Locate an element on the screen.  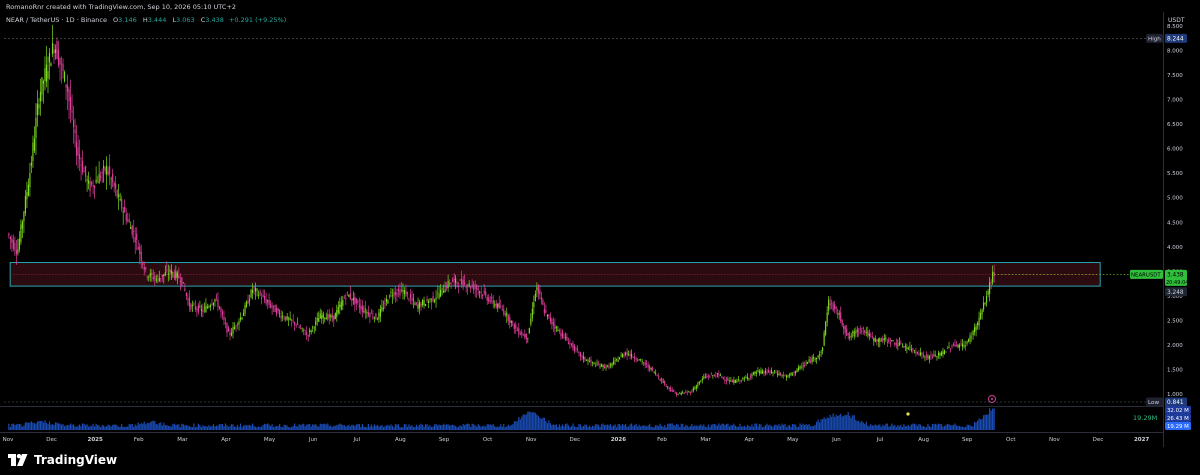
price-tick-label: 4.500 is located at coordinates (1175, 223).